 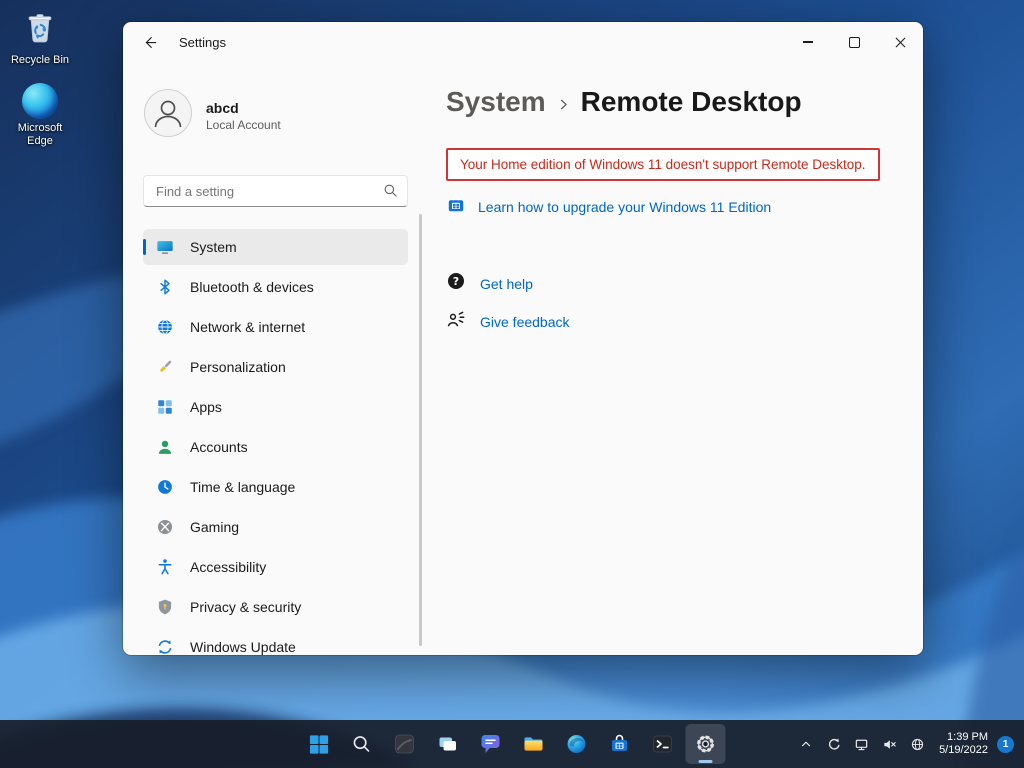 What do you see at coordinates (213, 247) in the screenshot?
I see `sidebar-item-label: System` at bounding box center [213, 247].